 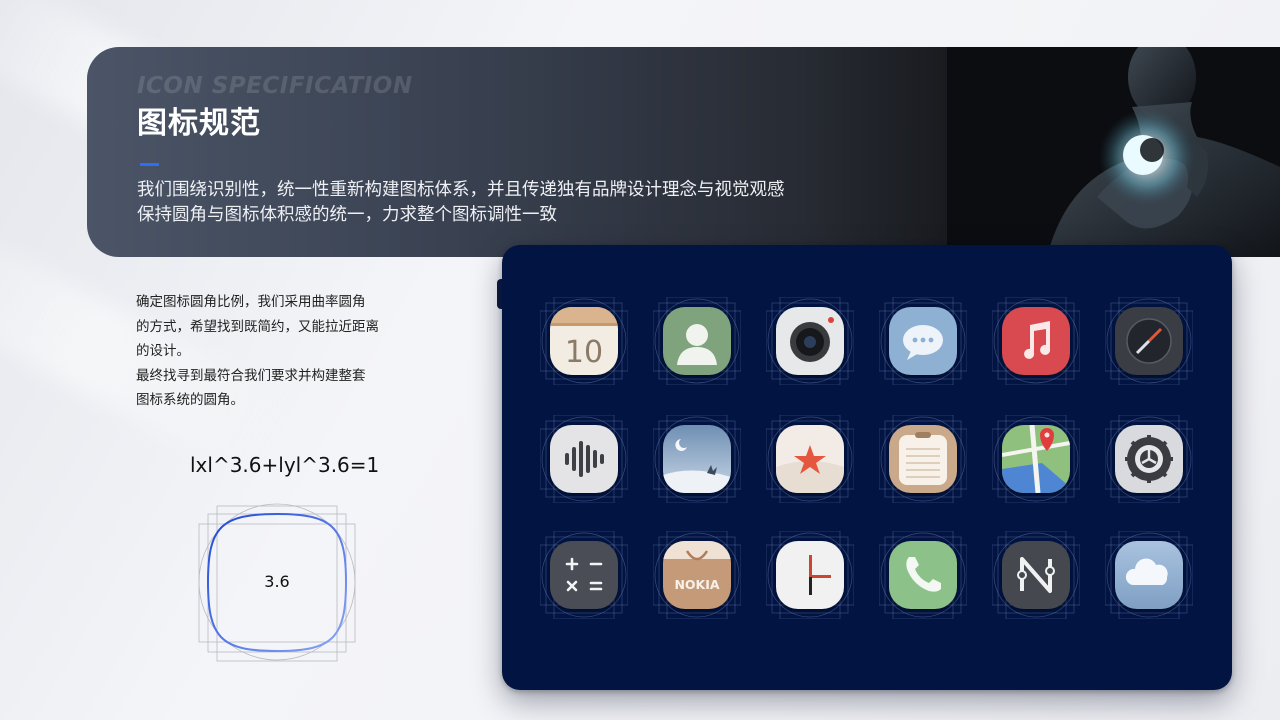 I want to click on nokia-store-icon: NOKIA, so click(x=697, y=575).